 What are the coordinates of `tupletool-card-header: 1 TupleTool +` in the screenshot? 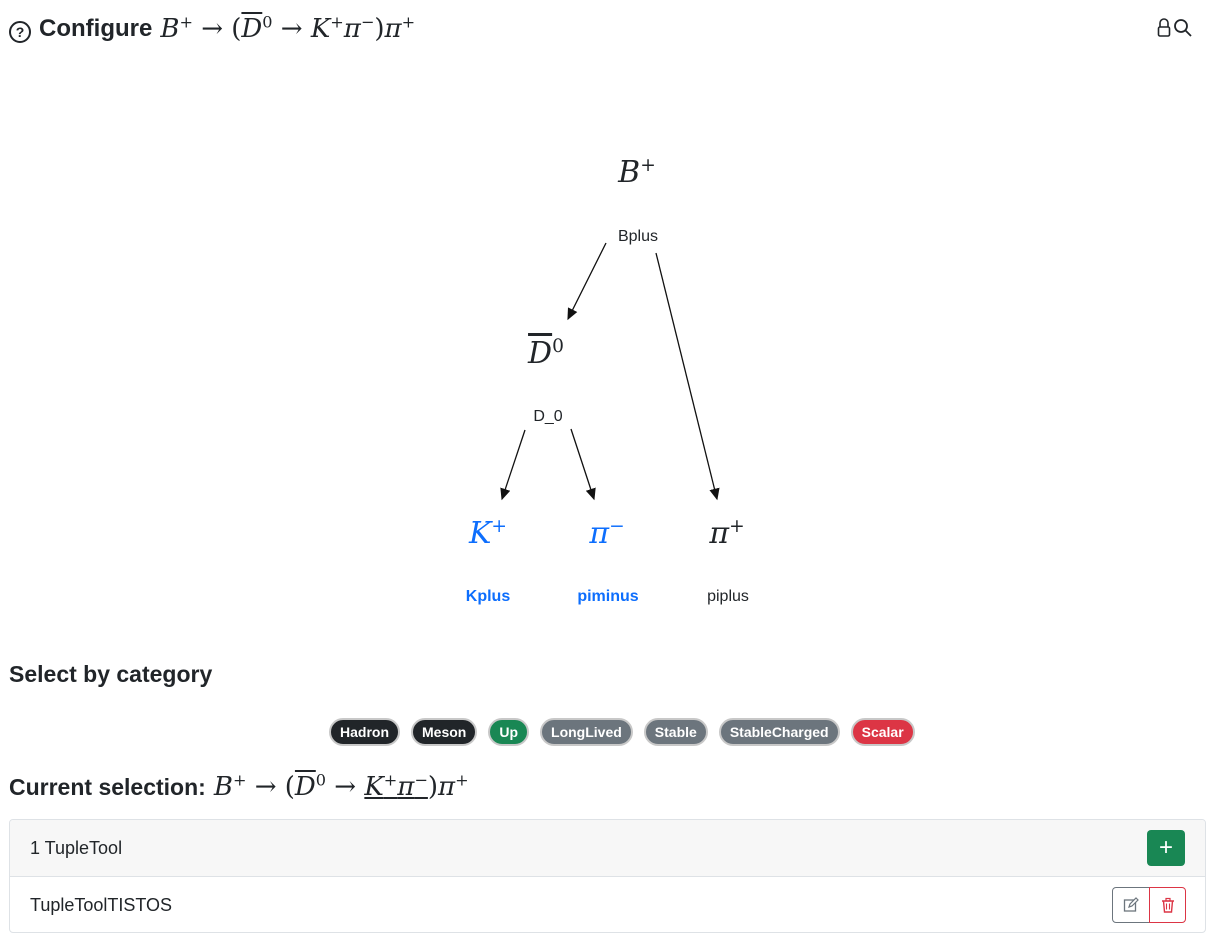 It's located at (607, 848).